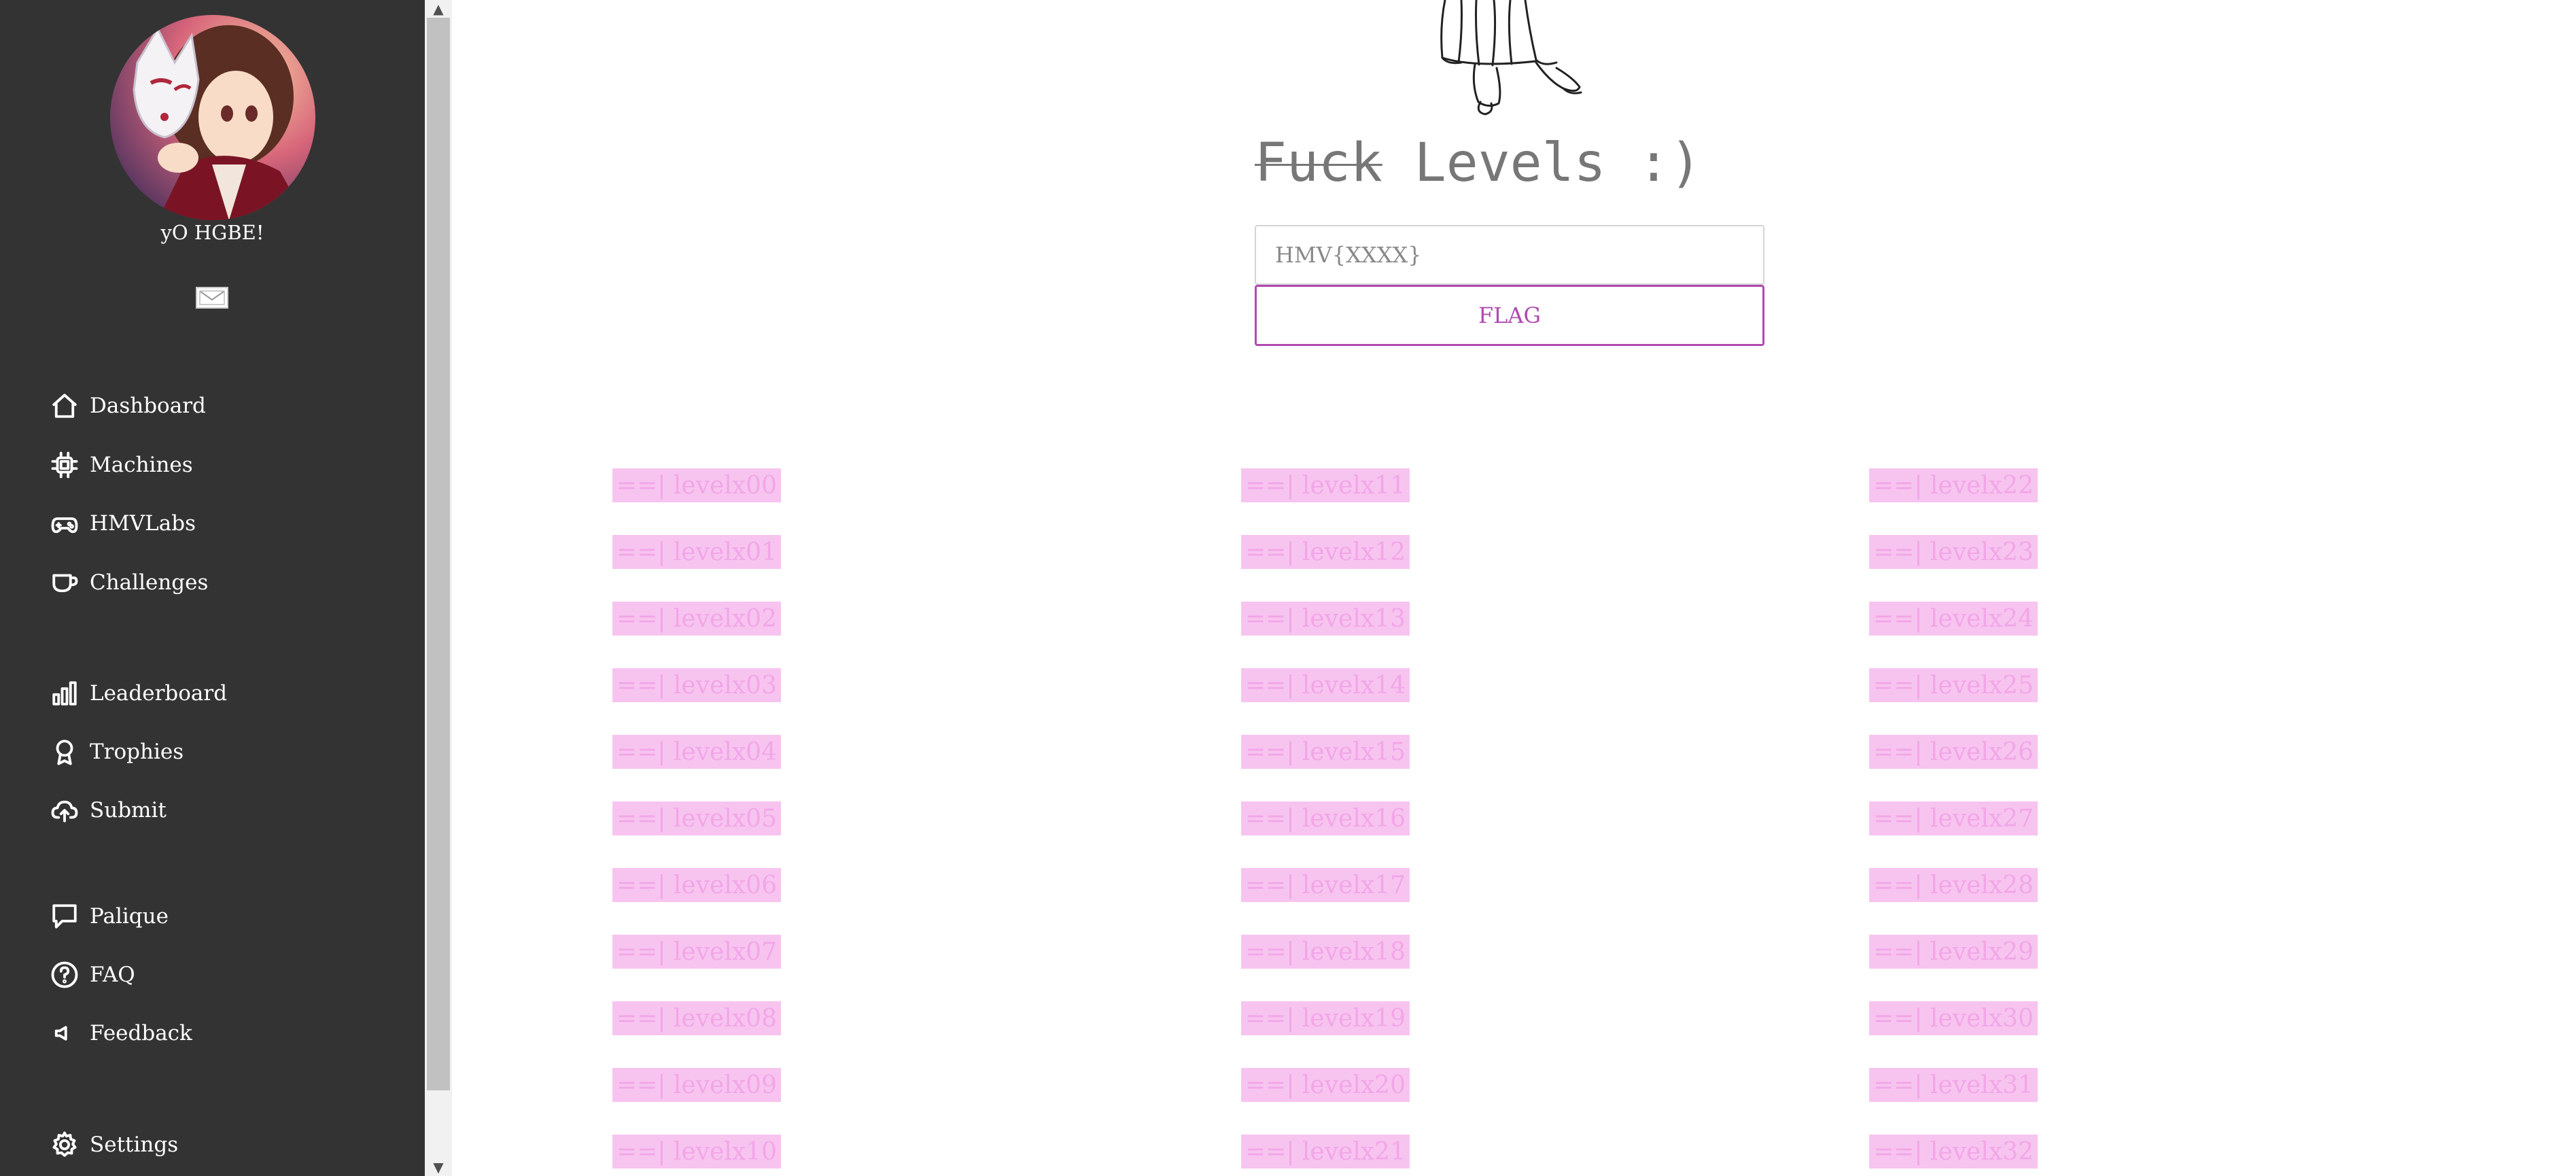  What do you see at coordinates (1325, 1152) in the screenshot?
I see `level-link: ==| levelx21` at bounding box center [1325, 1152].